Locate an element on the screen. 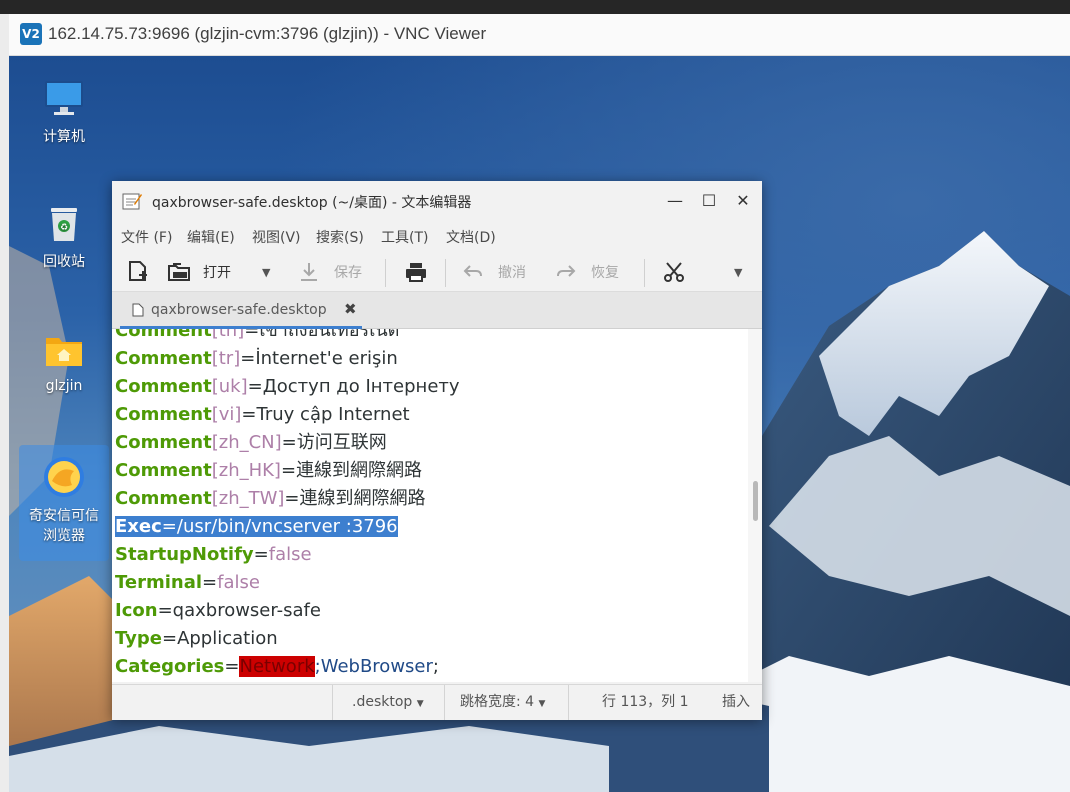 This screenshot has width=1070, height=792. tab-bar: qaxbrowser-safe.desktop ✖ is located at coordinates (437, 310).